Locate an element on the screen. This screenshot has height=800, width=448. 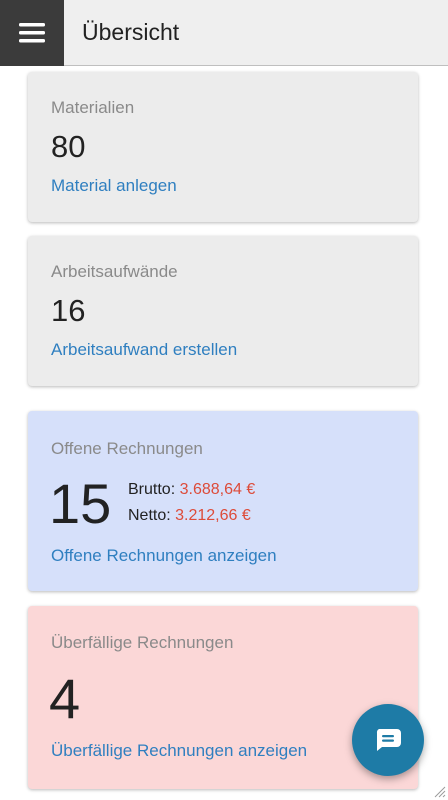
open-invoices-label: Offene Rechnungen is located at coordinates (127, 448).